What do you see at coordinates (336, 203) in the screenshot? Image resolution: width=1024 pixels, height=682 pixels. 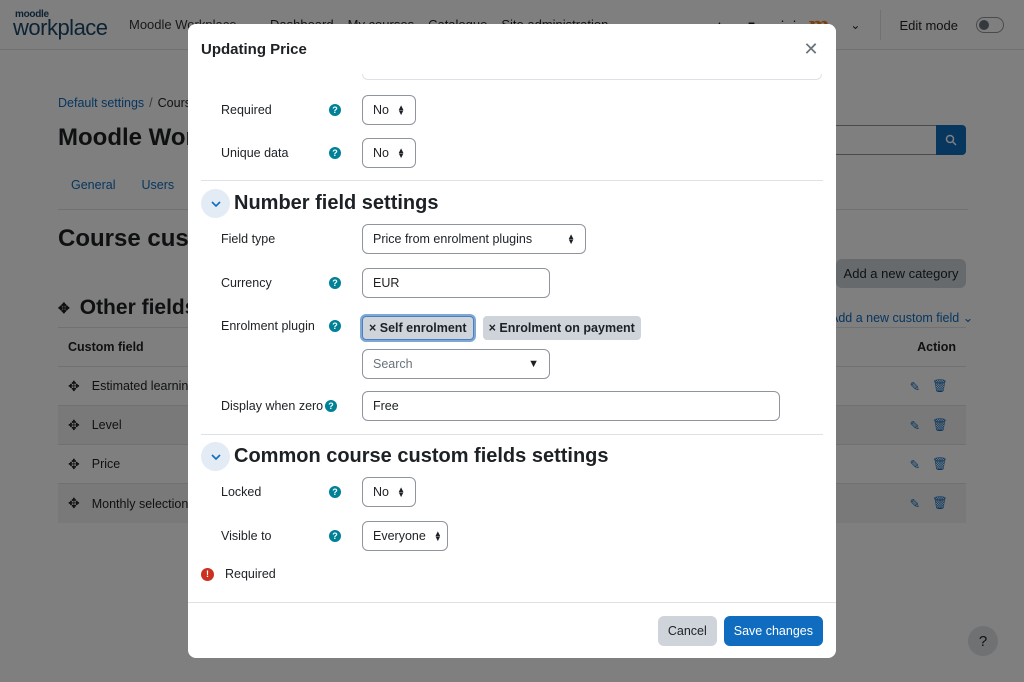 I see `section-title: Number field settings` at bounding box center [336, 203].